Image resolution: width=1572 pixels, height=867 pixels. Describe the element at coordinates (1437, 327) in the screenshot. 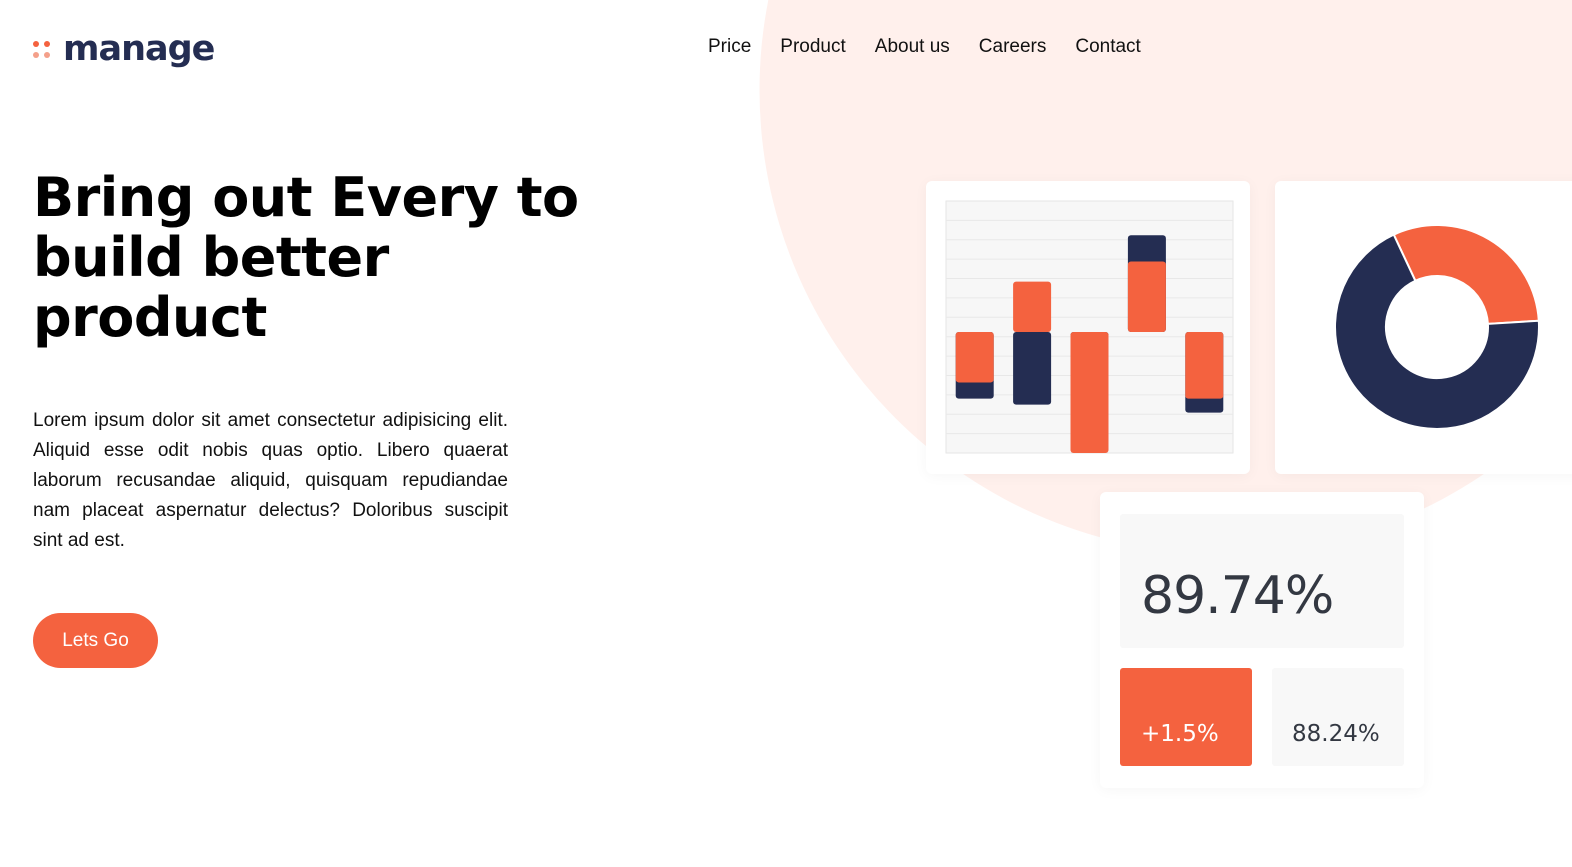

I see `donut-chart` at that location.